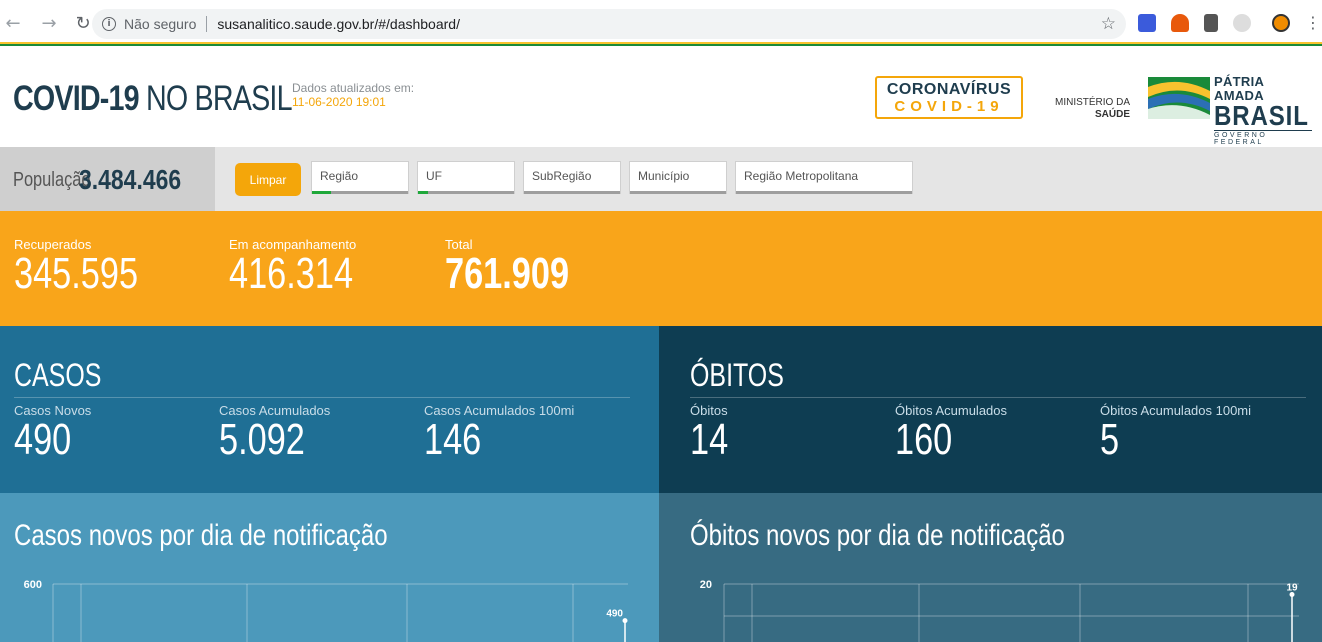 The image size is (1322, 642). Describe the element at coordinates (423, 192) in the screenshot. I see `filter-uf-fill` at that location.